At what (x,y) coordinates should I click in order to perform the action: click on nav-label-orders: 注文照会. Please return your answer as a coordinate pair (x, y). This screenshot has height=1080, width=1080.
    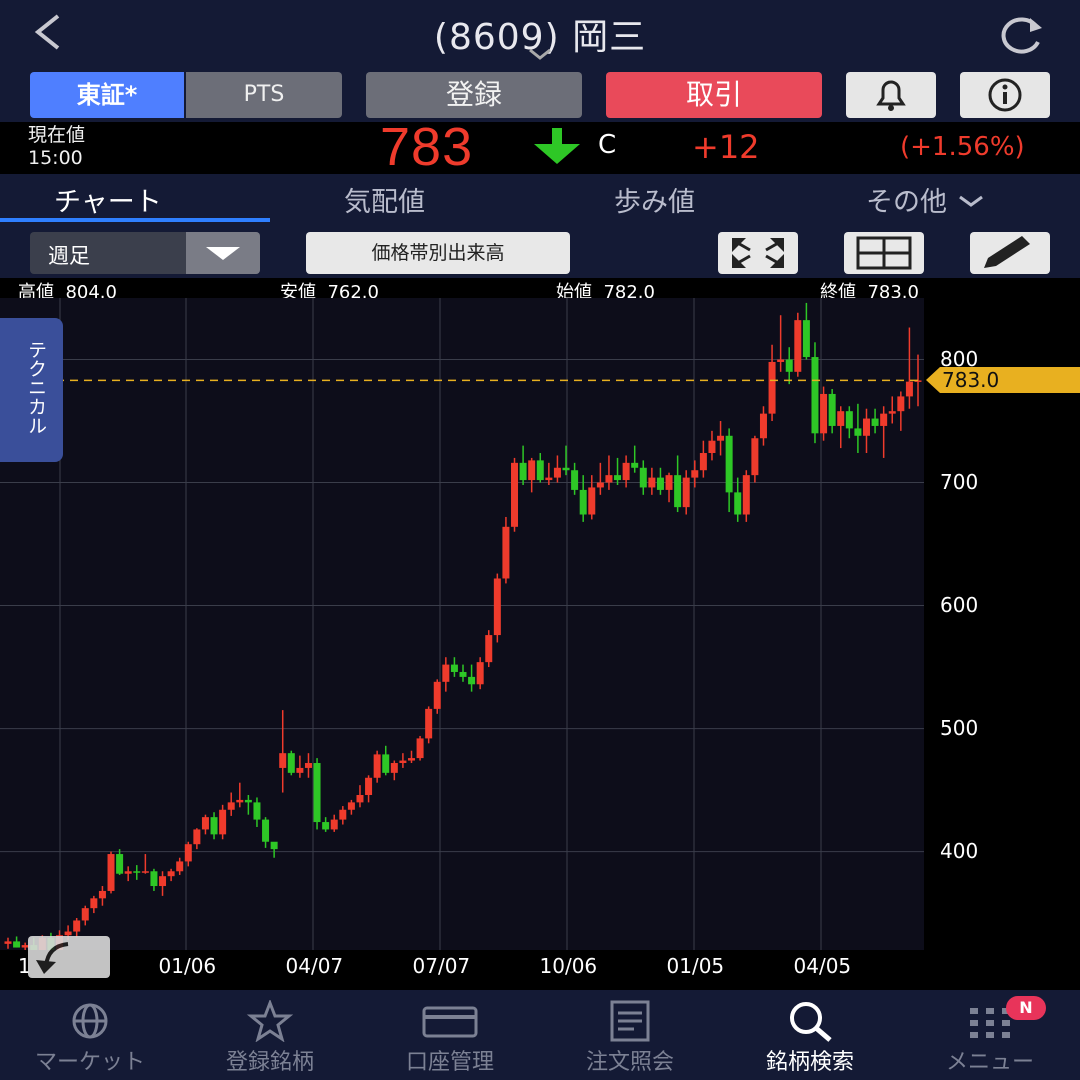
    Looking at the image, I should click on (629, 1062).